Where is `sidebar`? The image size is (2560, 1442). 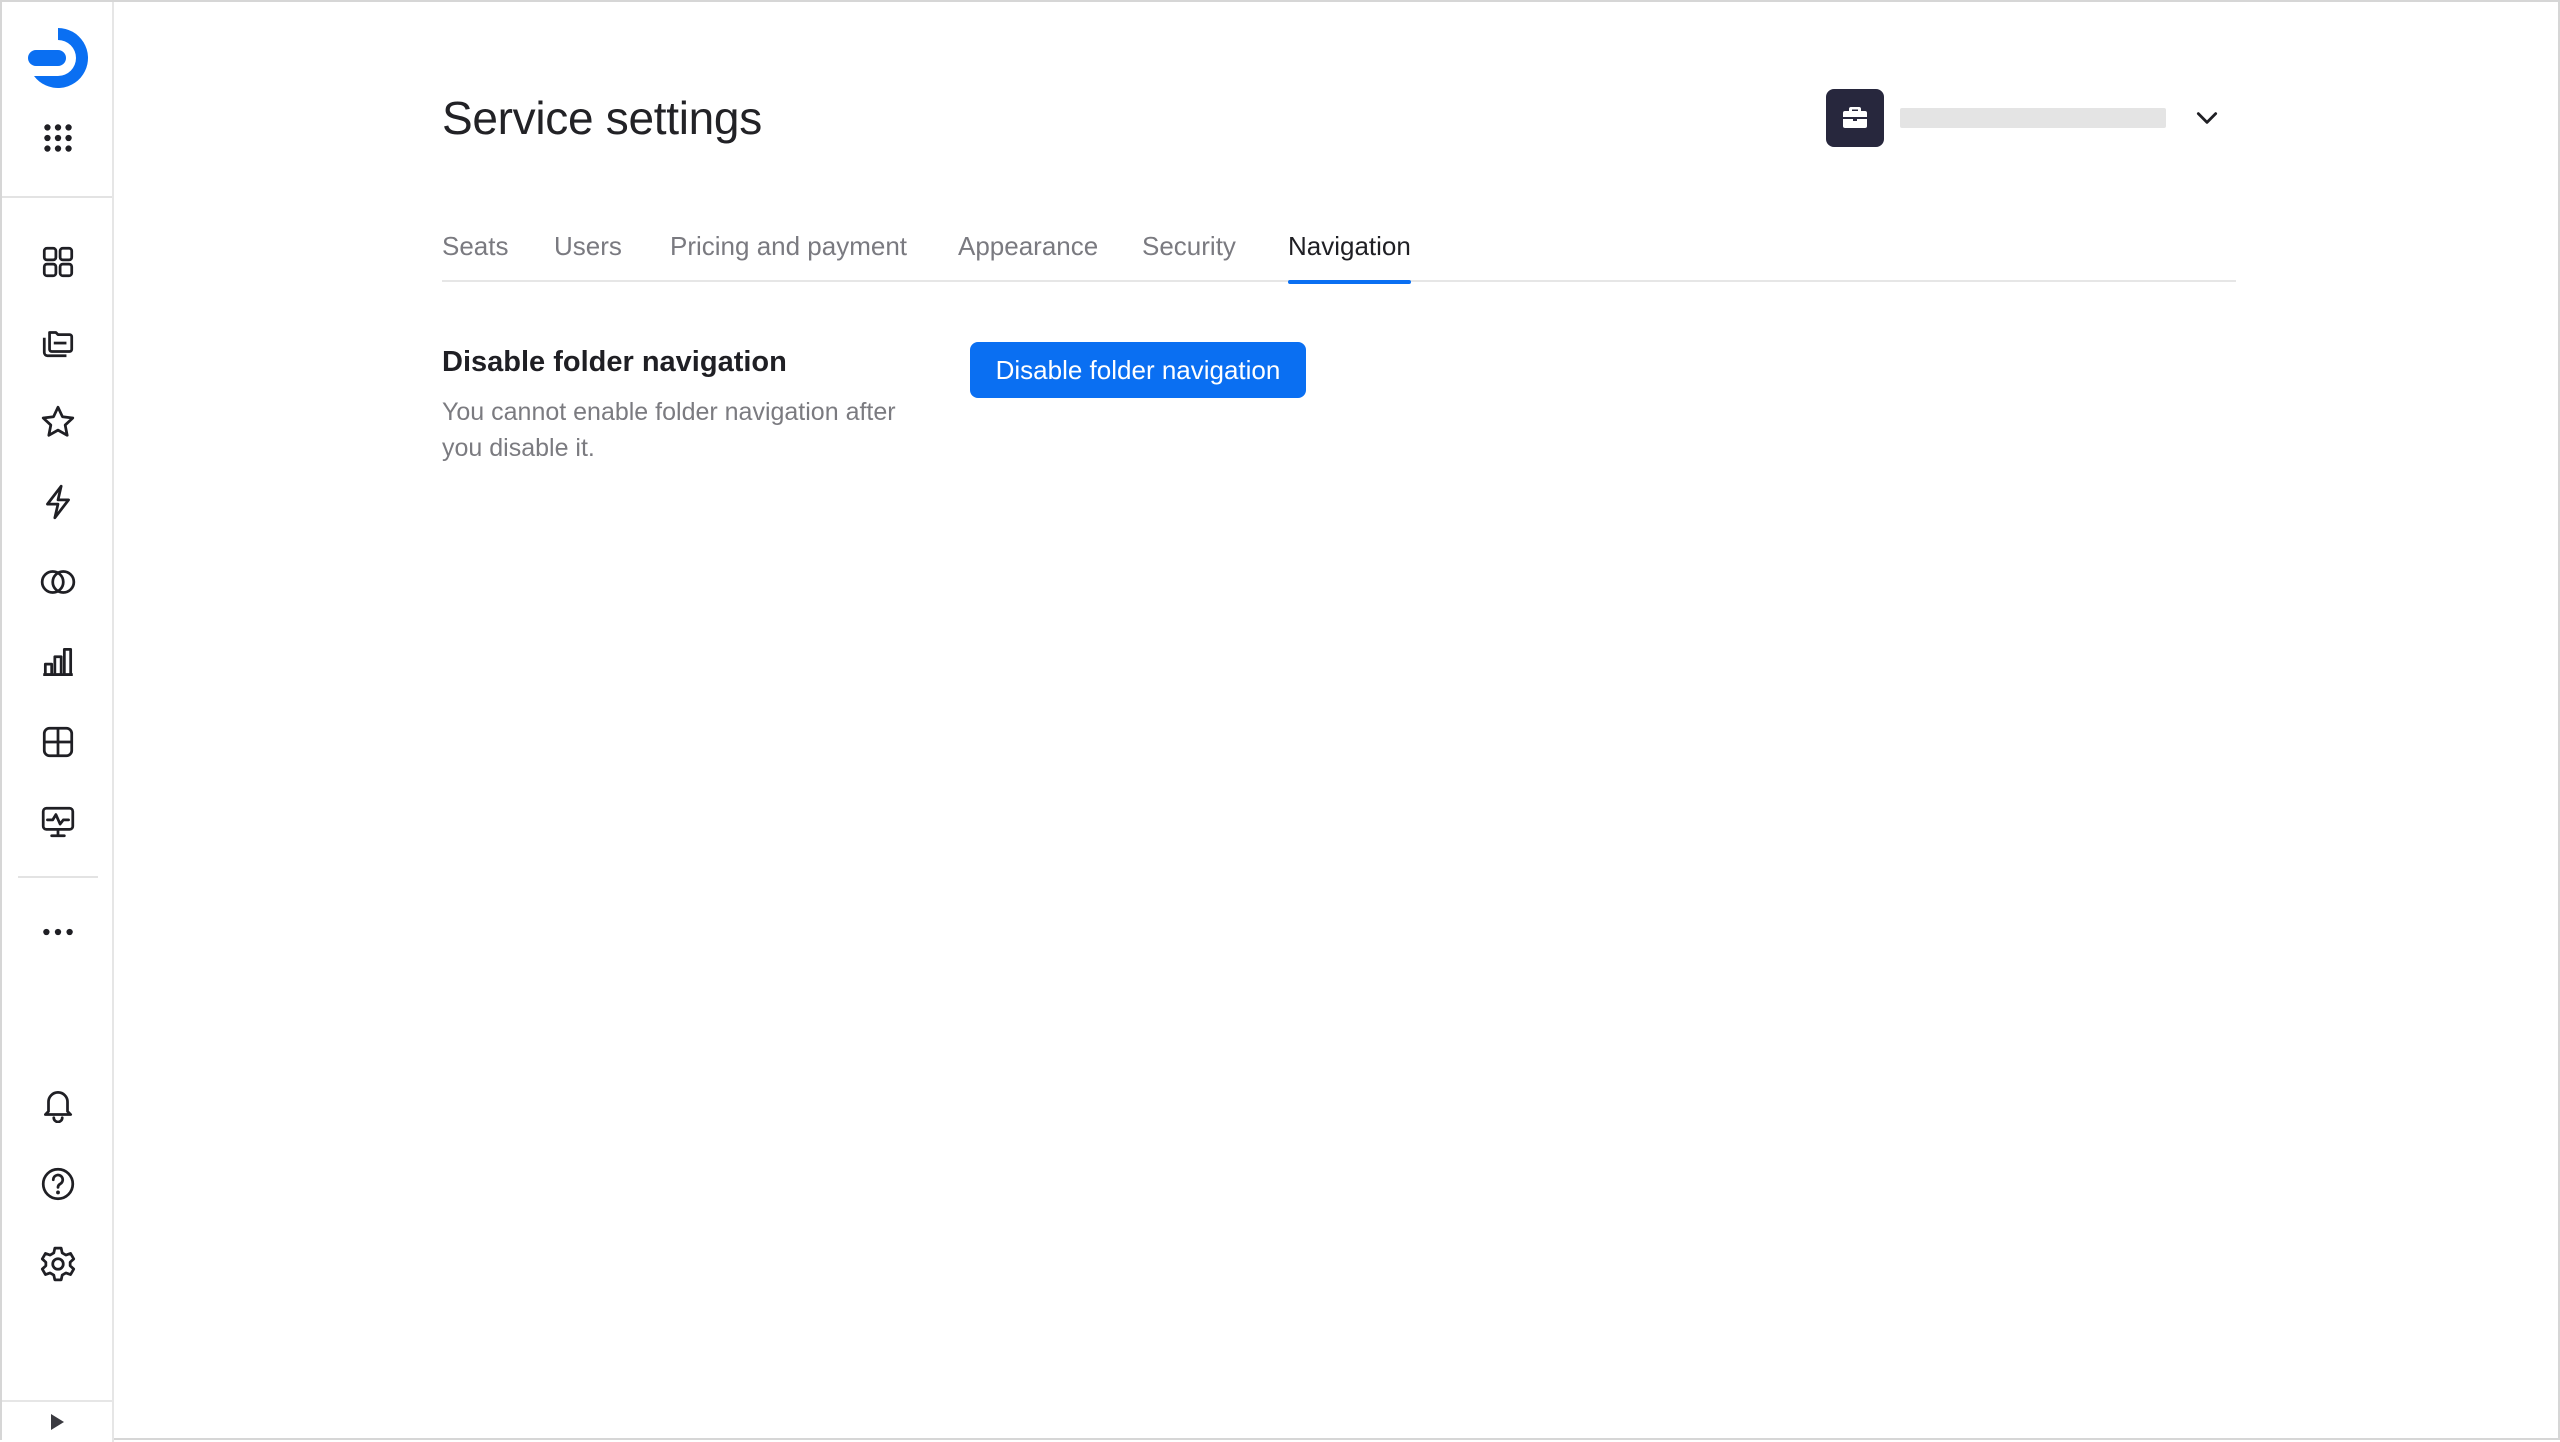 sidebar is located at coordinates (58, 722).